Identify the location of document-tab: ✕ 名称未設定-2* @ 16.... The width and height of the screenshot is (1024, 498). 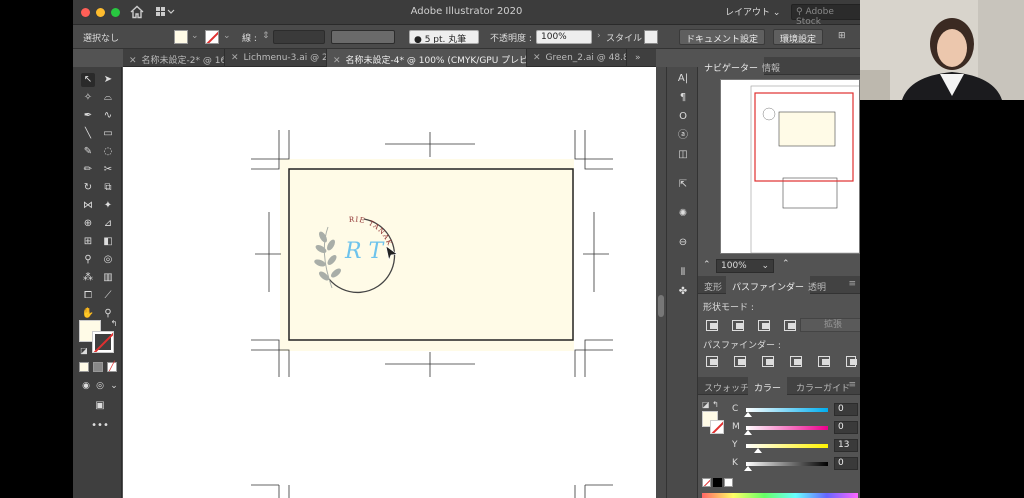
(174, 58).